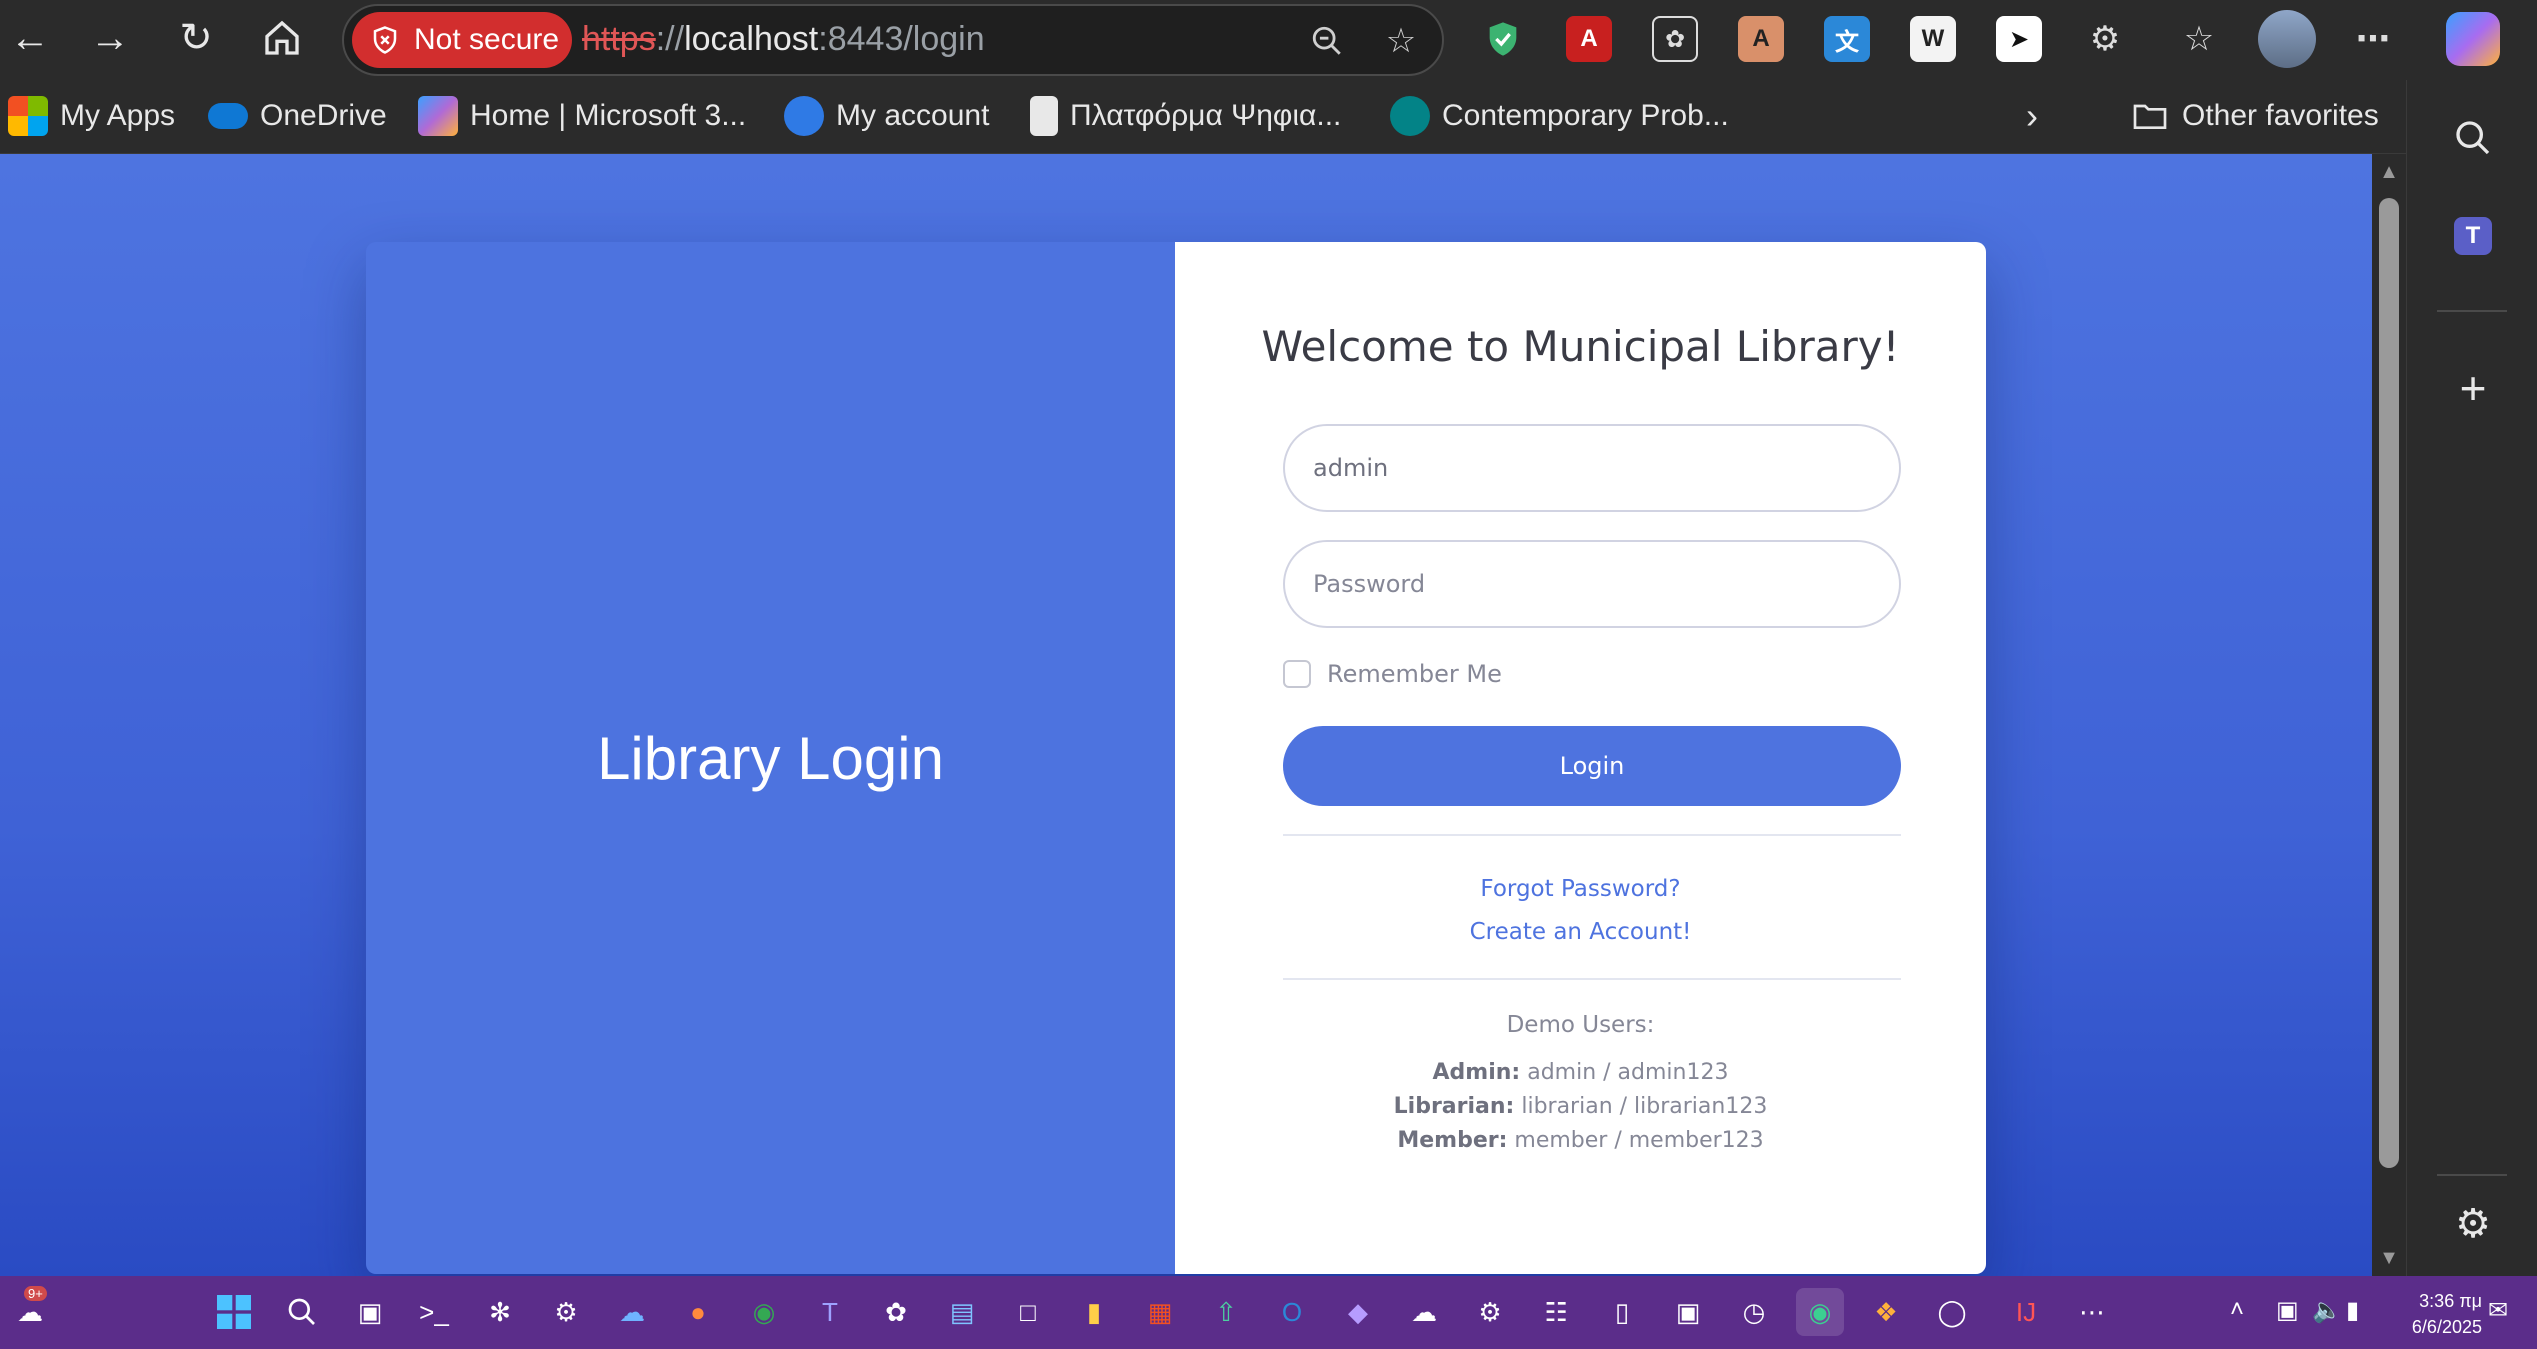  I want to click on password-input, so click(1592, 584).